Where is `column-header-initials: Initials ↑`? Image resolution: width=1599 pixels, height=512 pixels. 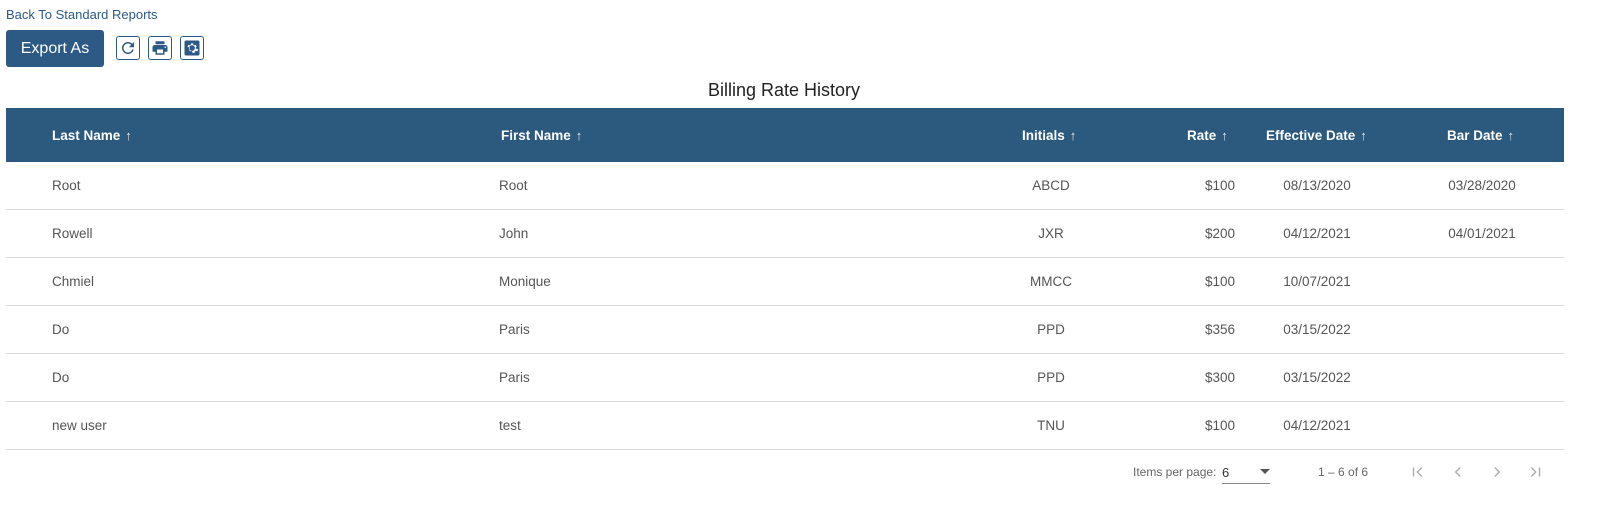
column-header-initials: Initials ↑ is located at coordinates (1049, 135).